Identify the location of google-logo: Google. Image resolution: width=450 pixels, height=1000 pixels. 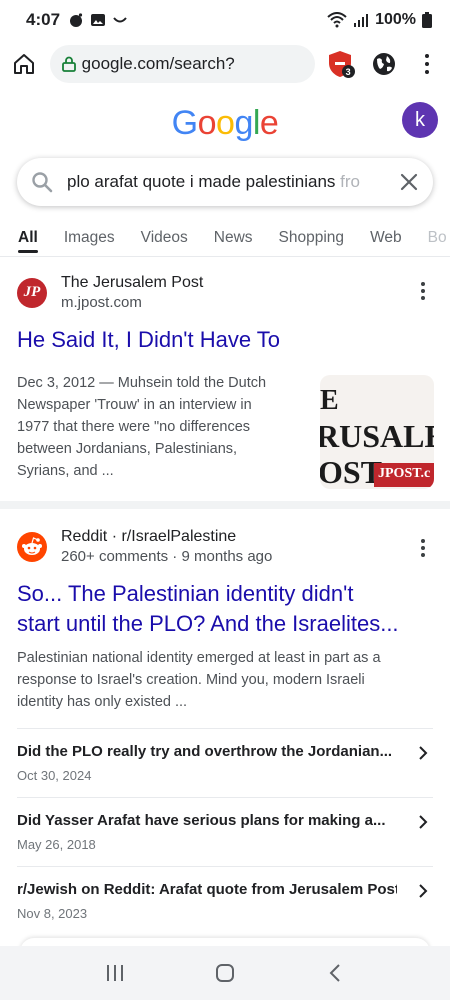
(225, 123).